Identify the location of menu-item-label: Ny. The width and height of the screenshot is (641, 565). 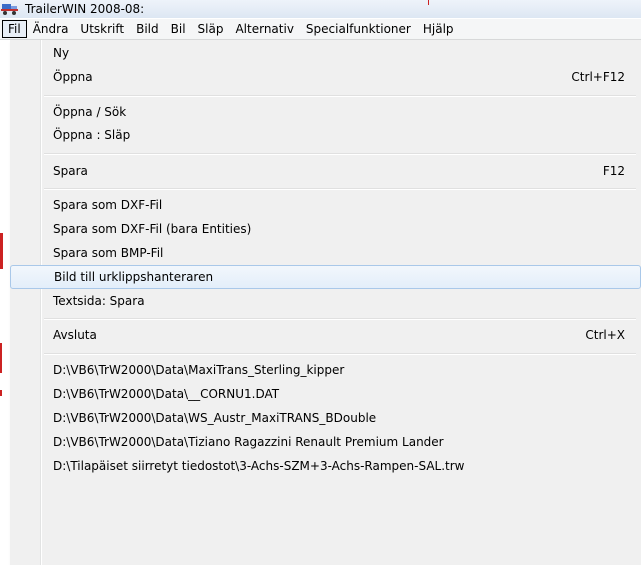
(61, 53).